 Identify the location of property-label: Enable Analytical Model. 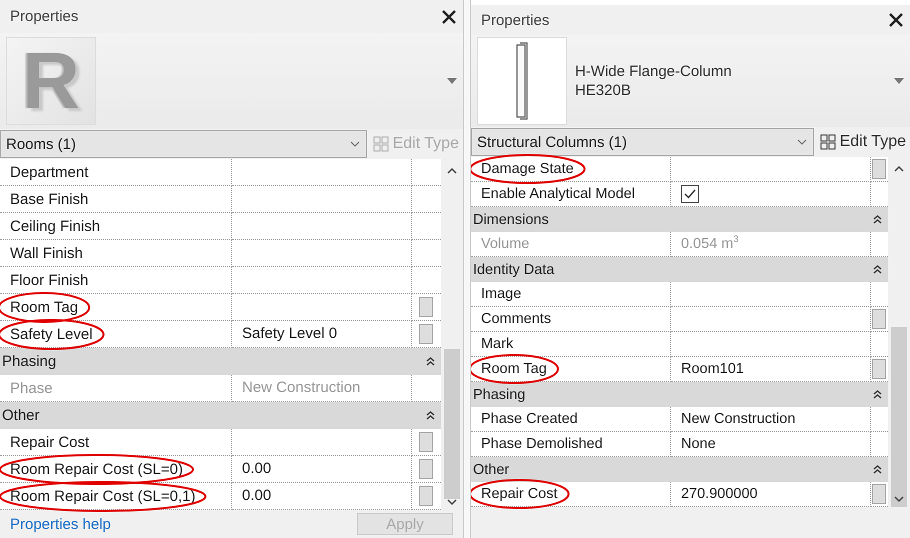
(557, 194).